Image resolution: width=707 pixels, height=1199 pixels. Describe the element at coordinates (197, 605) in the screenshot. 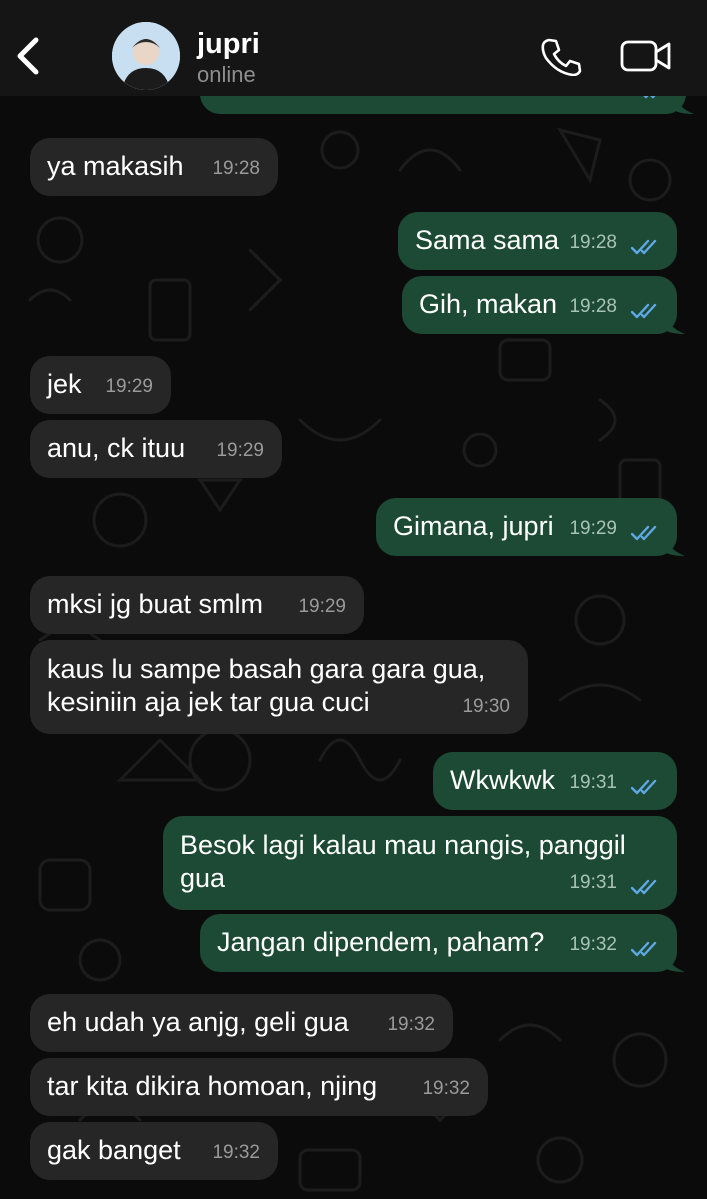

I see `incoming-message: mksi jg buat smlm 19:29` at that location.